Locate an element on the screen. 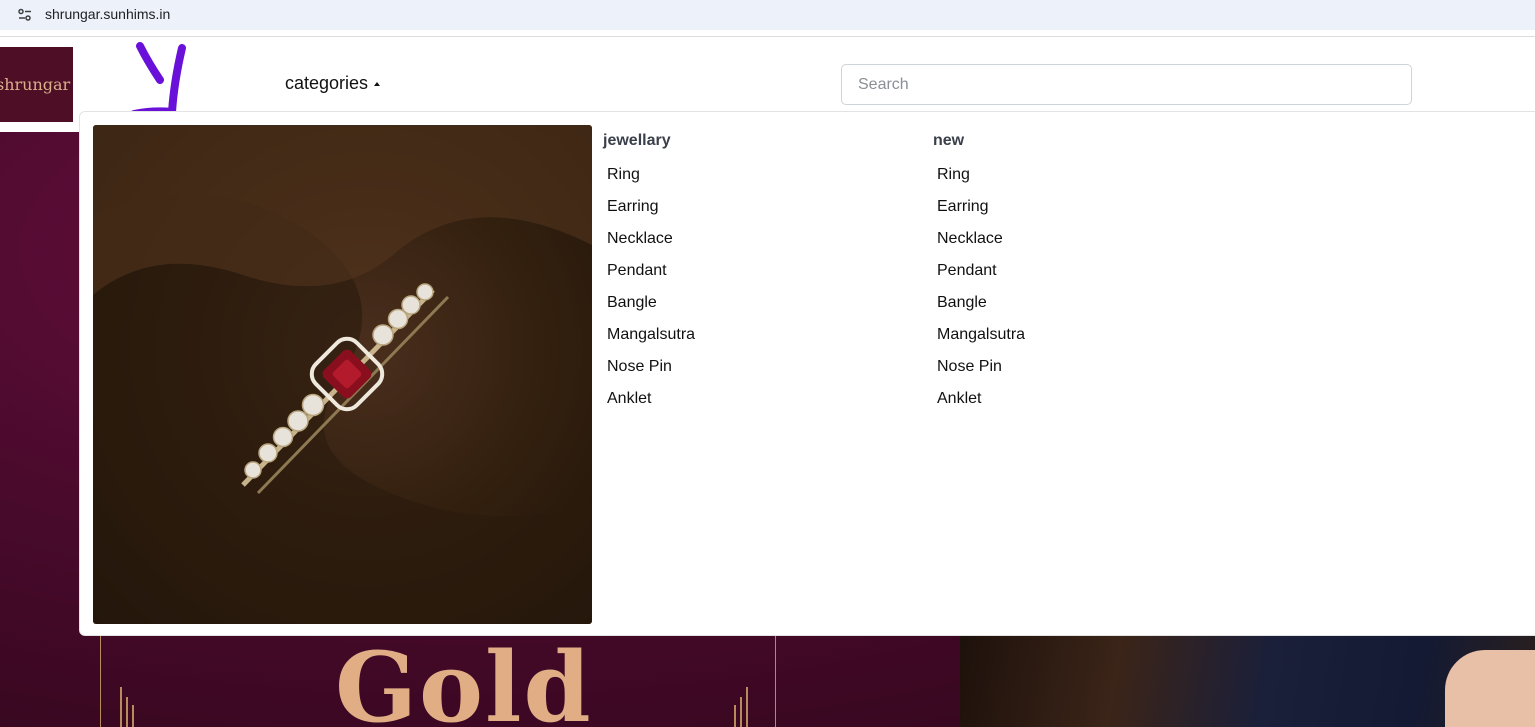 This screenshot has height=727, width=1535. hero-model-hand is located at coordinates (1490, 688).